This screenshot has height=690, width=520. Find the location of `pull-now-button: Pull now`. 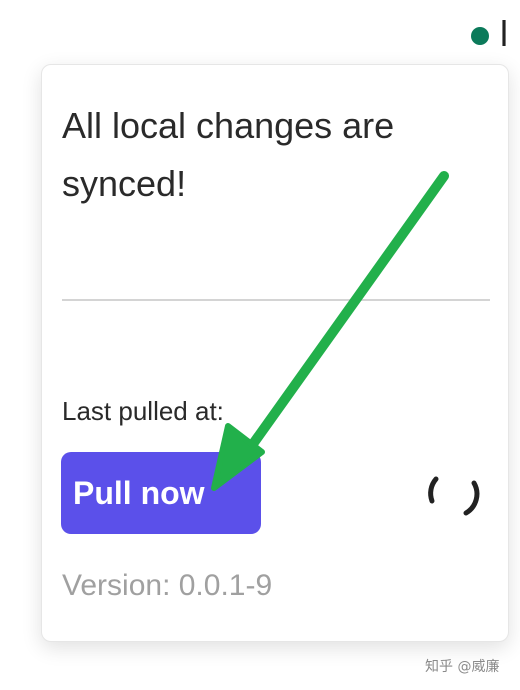

pull-now-button: Pull now is located at coordinates (161, 493).